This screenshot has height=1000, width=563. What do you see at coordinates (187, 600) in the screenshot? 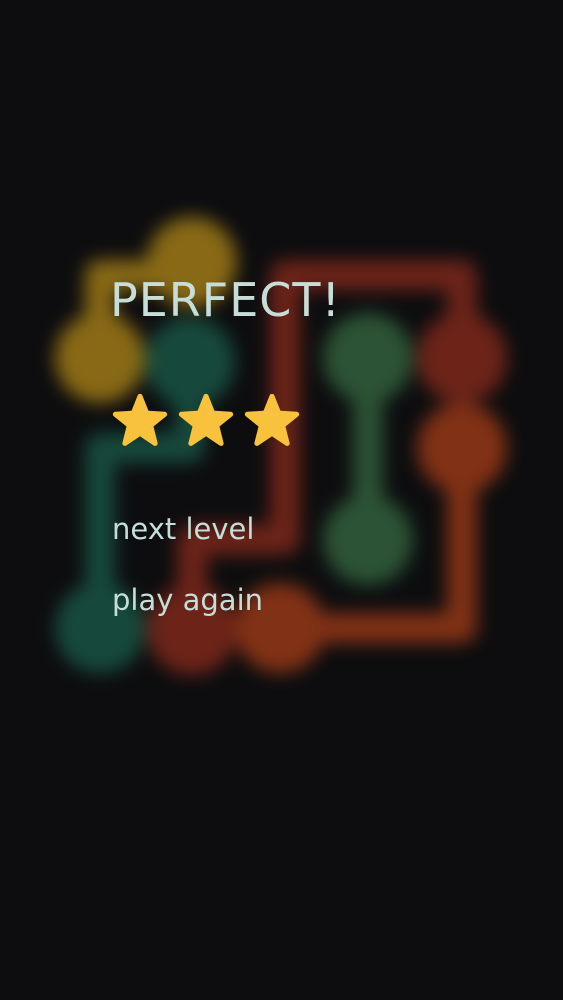
I see `play-again-button: play again` at bounding box center [187, 600].